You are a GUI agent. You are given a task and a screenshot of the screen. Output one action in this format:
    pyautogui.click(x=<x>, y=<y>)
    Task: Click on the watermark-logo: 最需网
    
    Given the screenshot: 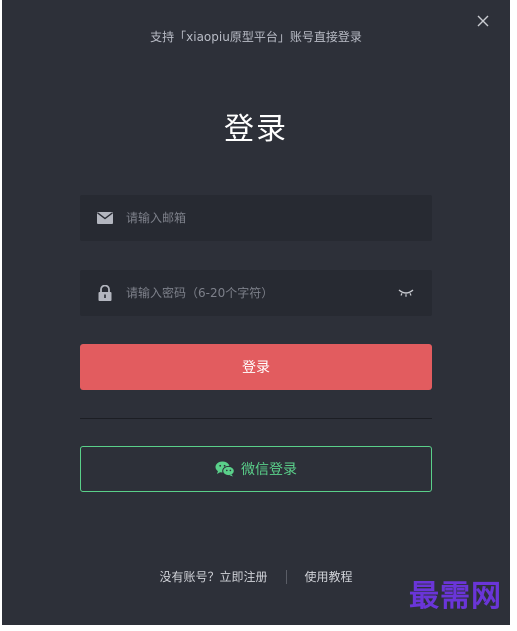 What is the action you would take?
    pyautogui.click(x=455, y=596)
    